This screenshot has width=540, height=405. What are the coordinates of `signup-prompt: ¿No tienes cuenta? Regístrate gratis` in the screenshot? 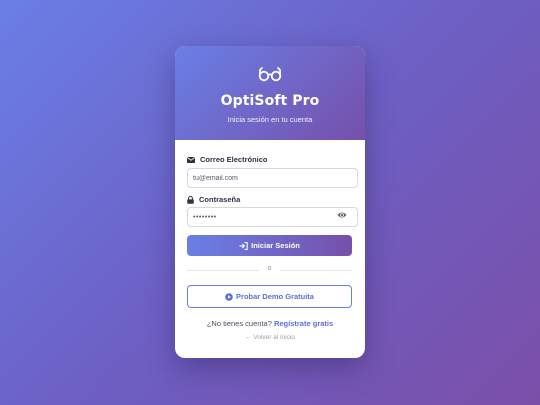 It's located at (270, 323).